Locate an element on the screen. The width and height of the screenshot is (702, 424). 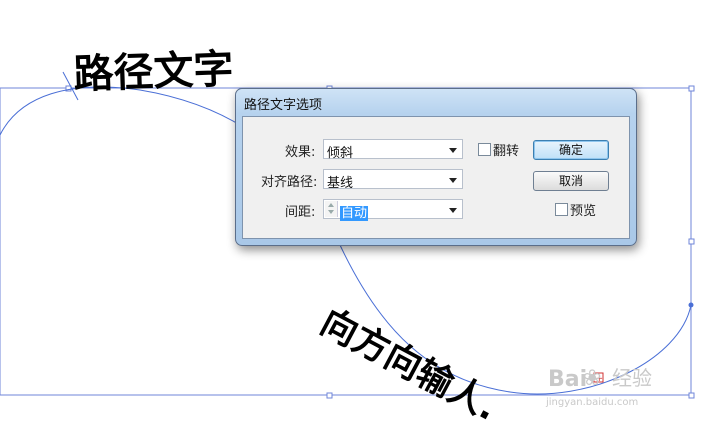
spacing-label: 间距: is located at coordinates (300, 212).